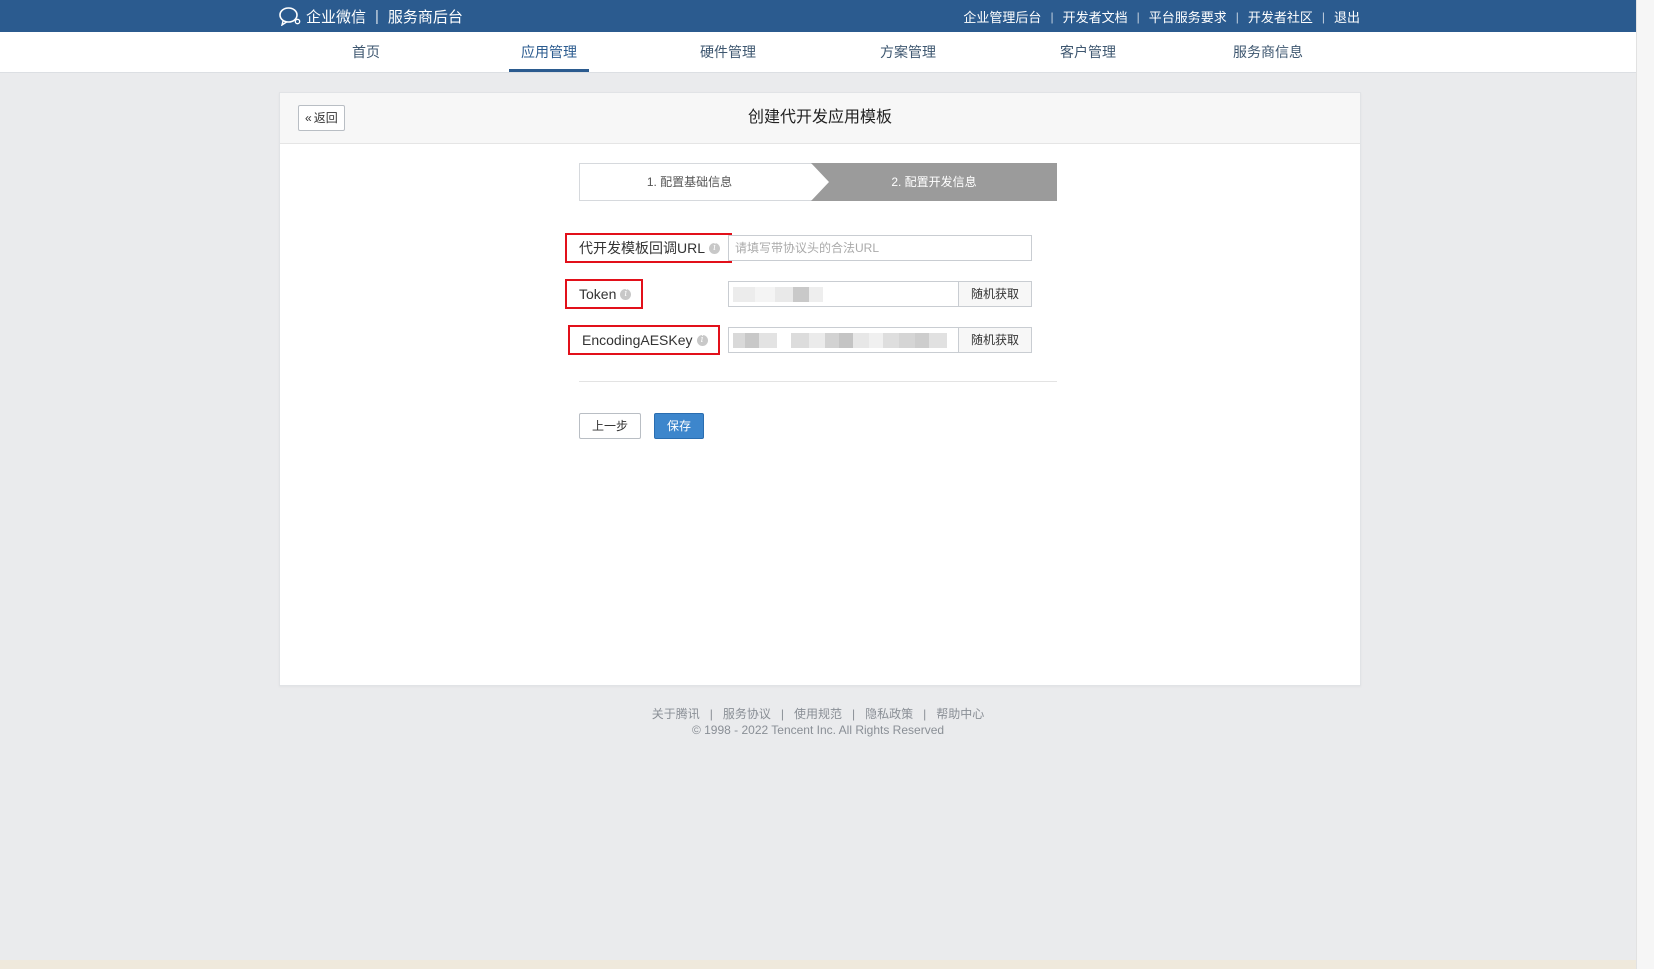 Image resolution: width=1654 pixels, height=969 pixels. What do you see at coordinates (818, 52) in the screenshot?
I see `main-nav: 首页 应用管理 硬件管理 方案管理 客户管理 服务商信息` at bounding box center [818, 52].